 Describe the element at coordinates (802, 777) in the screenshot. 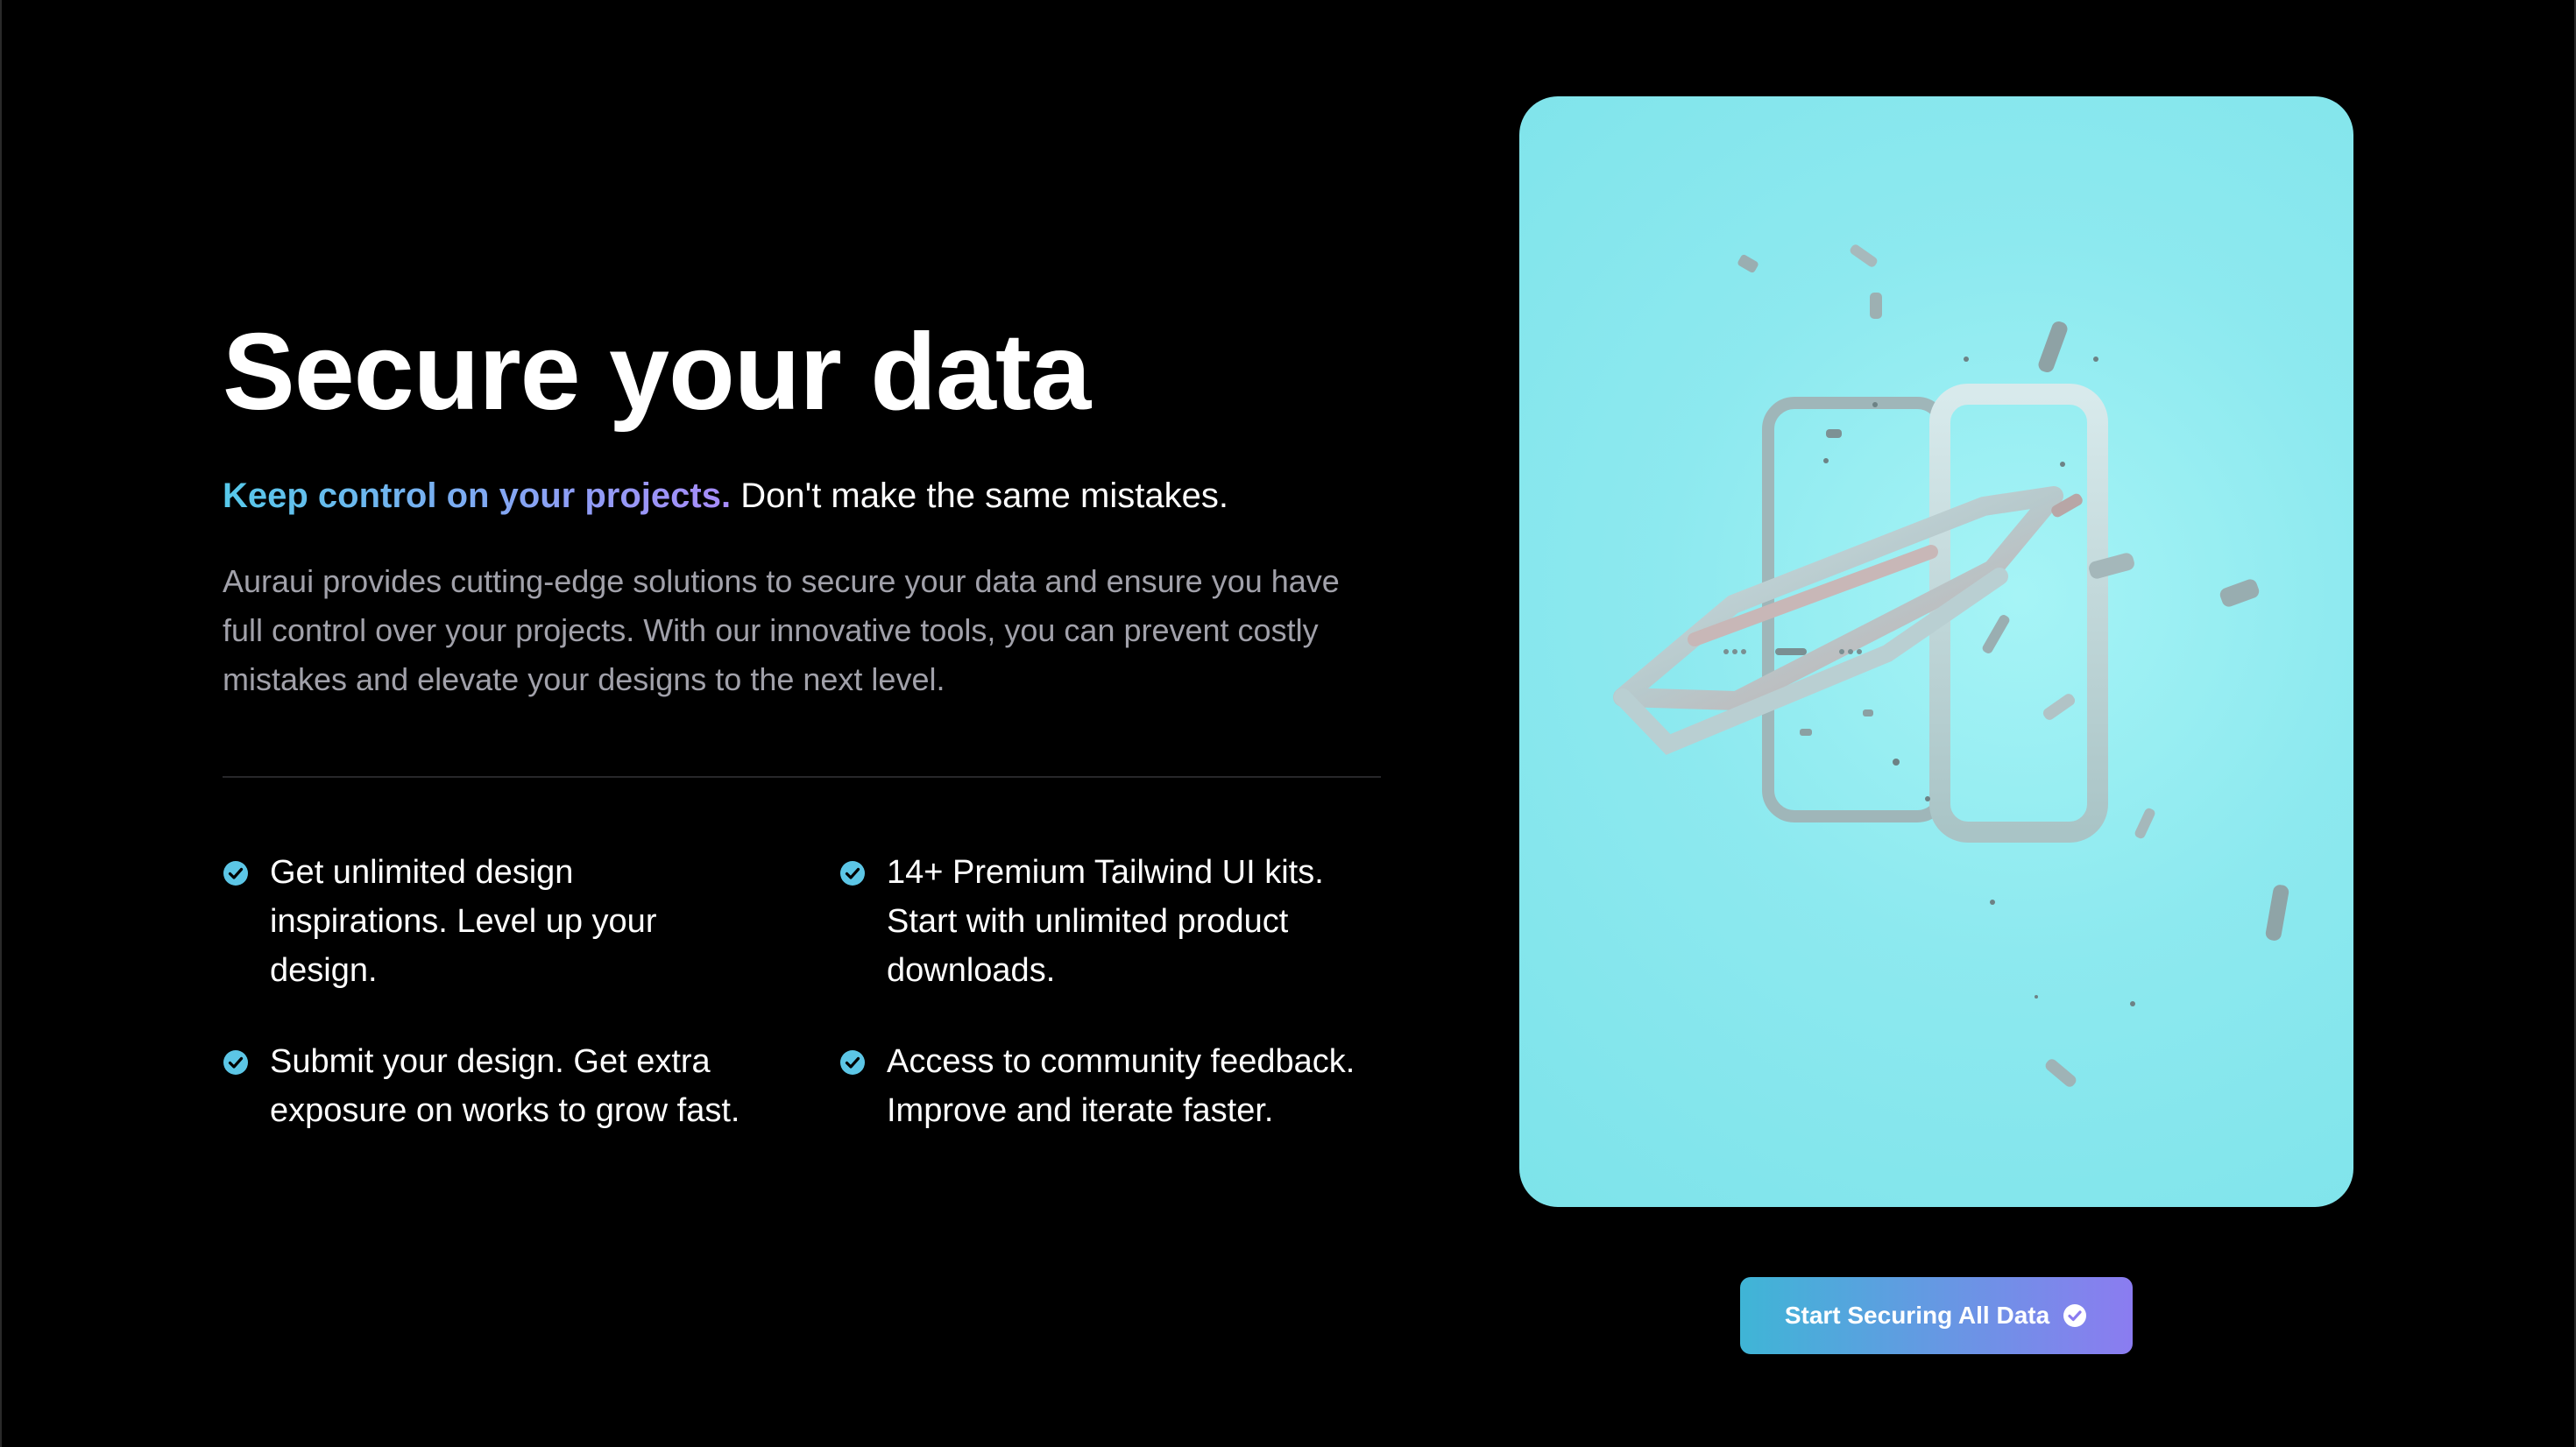

I see `divider` at that location.